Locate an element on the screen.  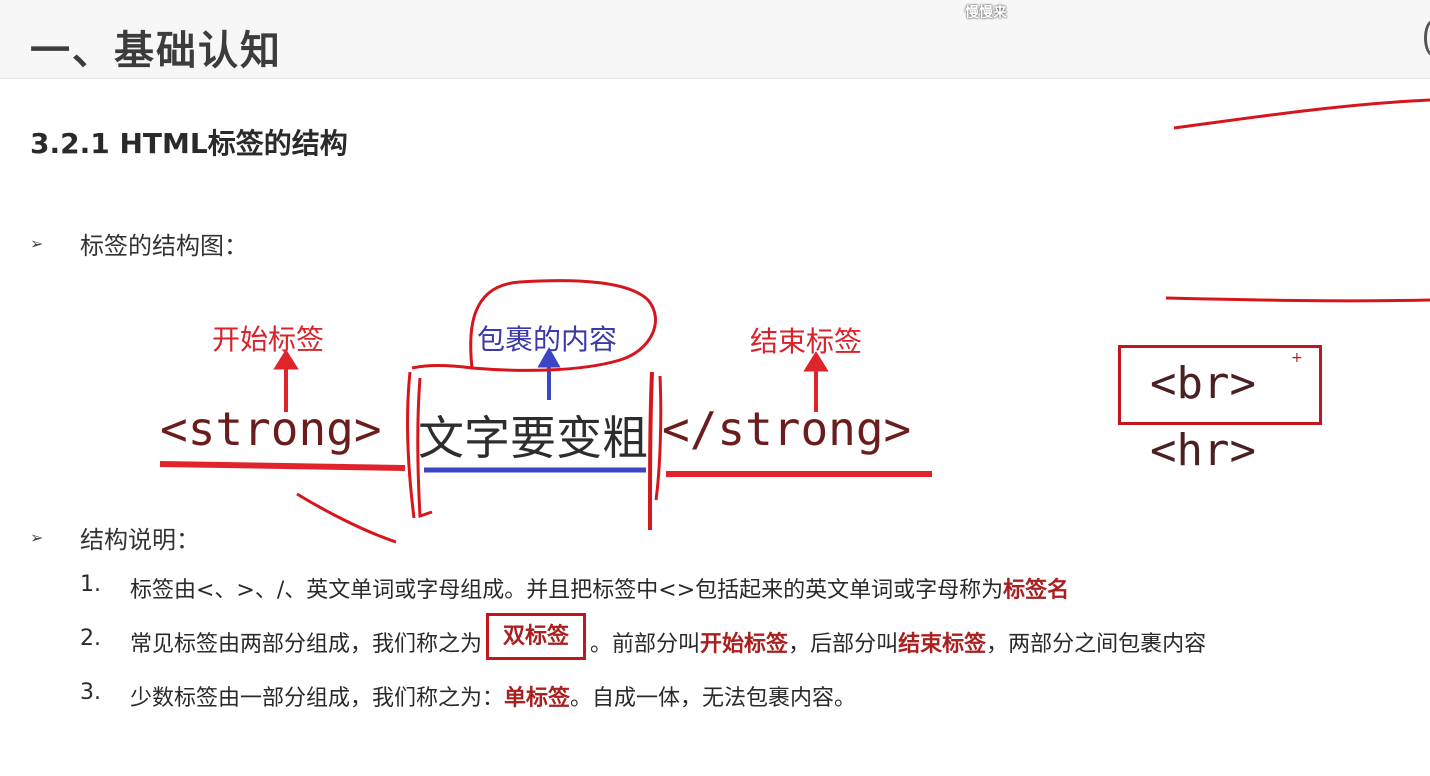
open-tag-underline is located at coordinates (282, 466).